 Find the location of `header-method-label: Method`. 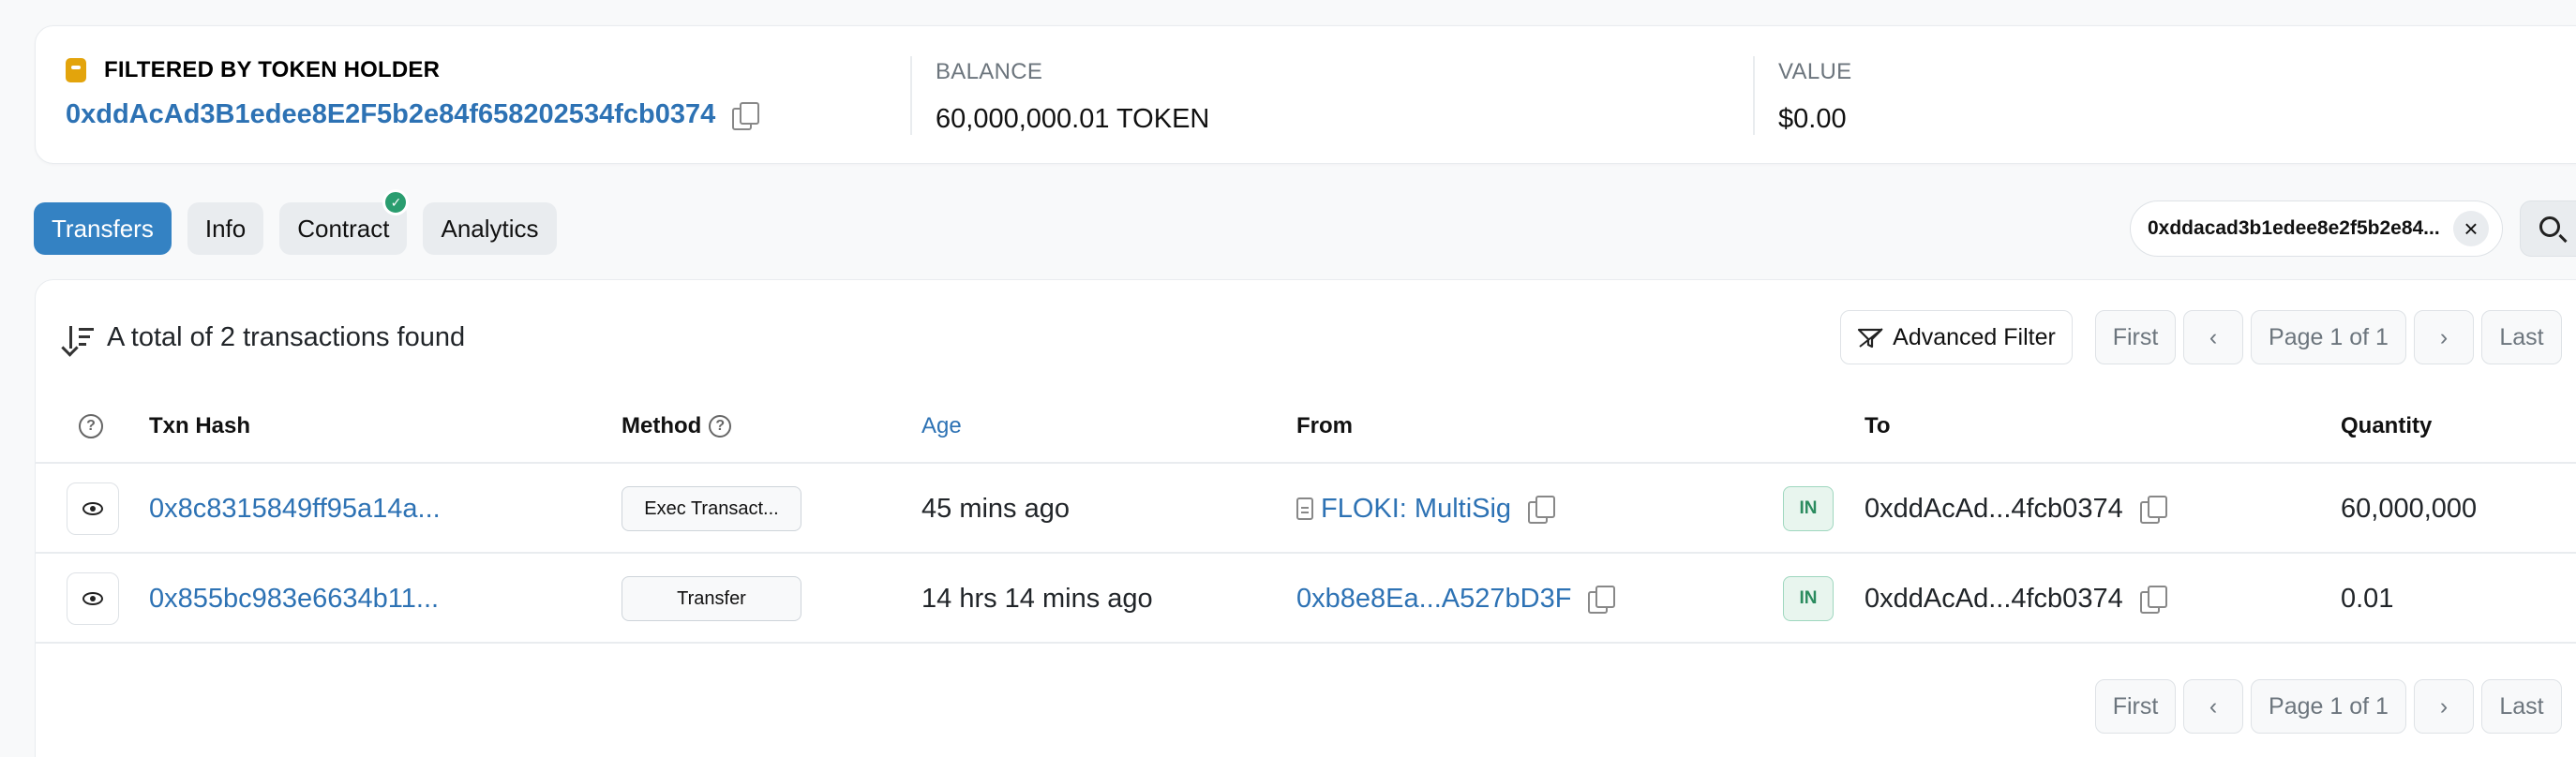

header-method-label: Method is located at coordinates (662, 425).